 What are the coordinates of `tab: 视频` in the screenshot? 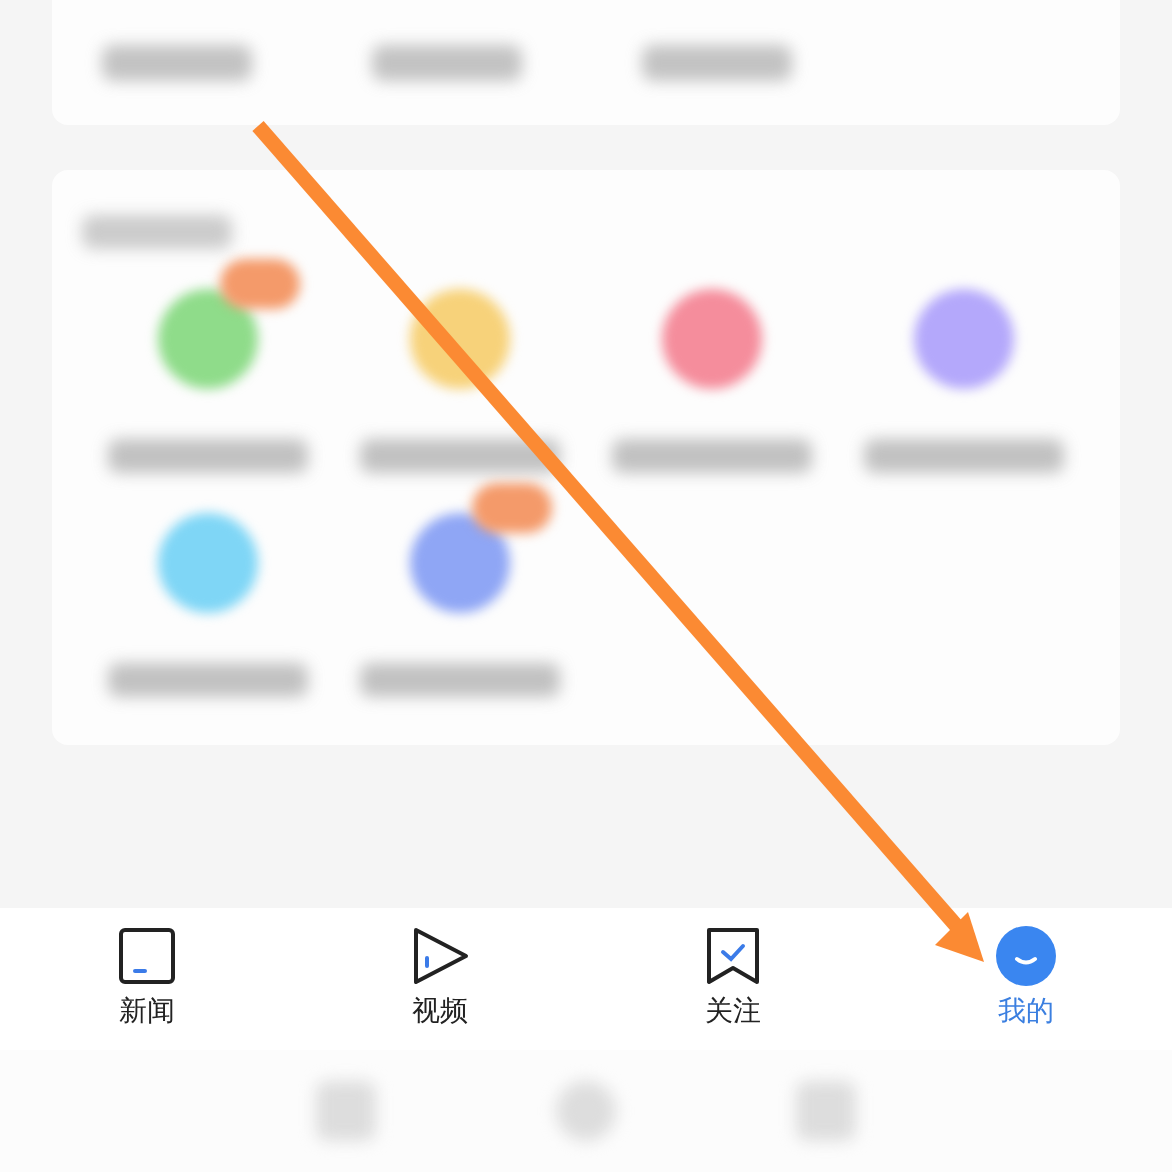 It's located at (439, 979).